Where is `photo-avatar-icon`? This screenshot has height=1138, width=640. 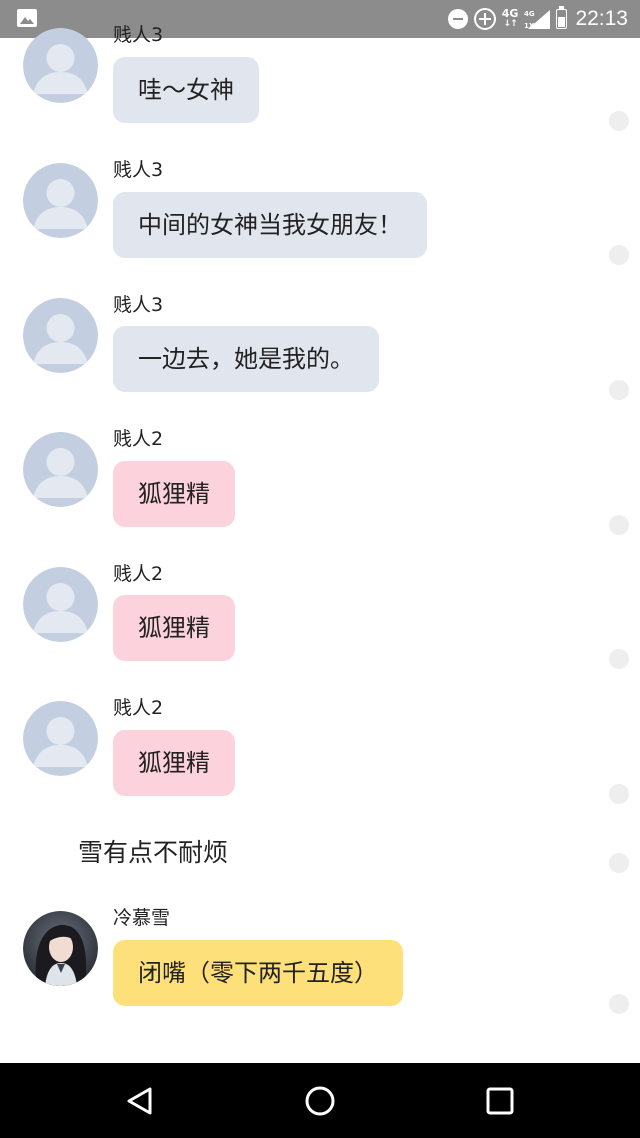
photo-avatar-icon is located at coordinates (60, 948).